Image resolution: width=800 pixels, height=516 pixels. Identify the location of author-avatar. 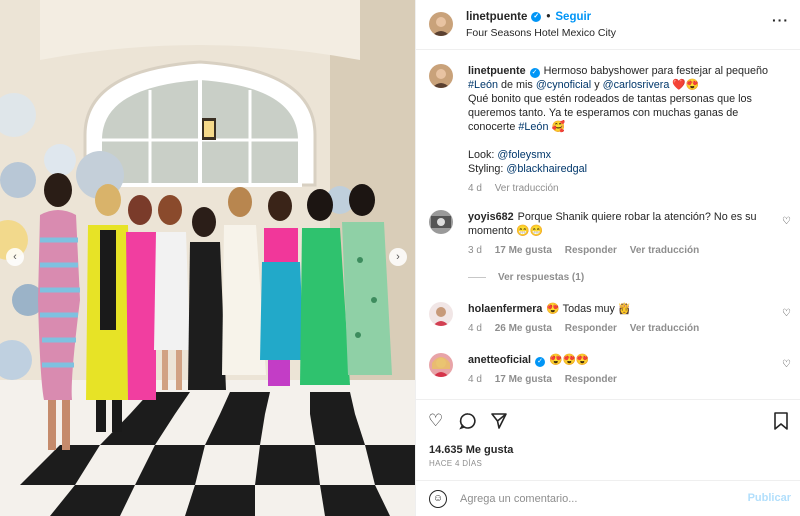
(441, 24).